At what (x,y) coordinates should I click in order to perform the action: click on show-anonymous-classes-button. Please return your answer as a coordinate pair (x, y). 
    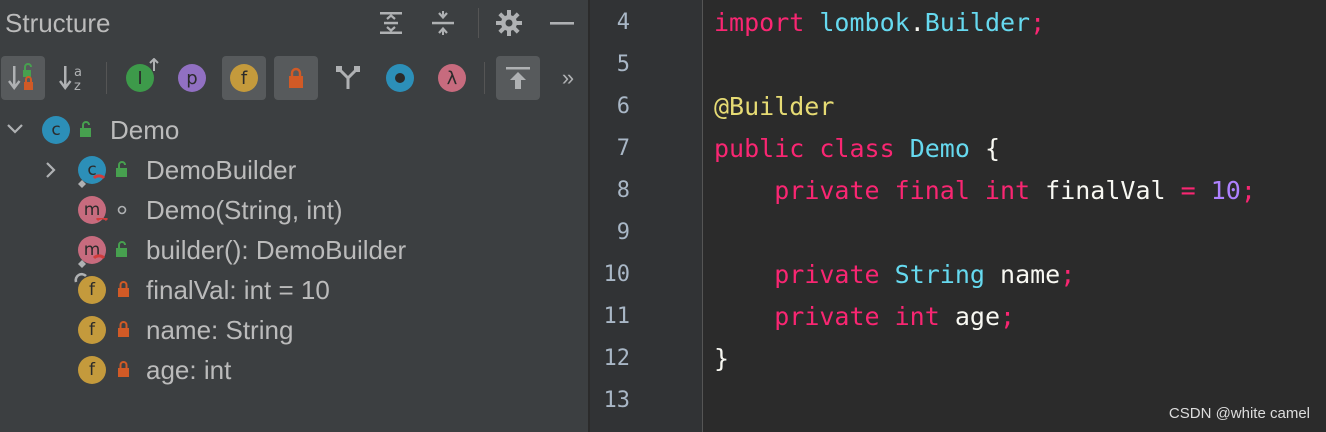
    Looking at the image, I should click on (400, 78).